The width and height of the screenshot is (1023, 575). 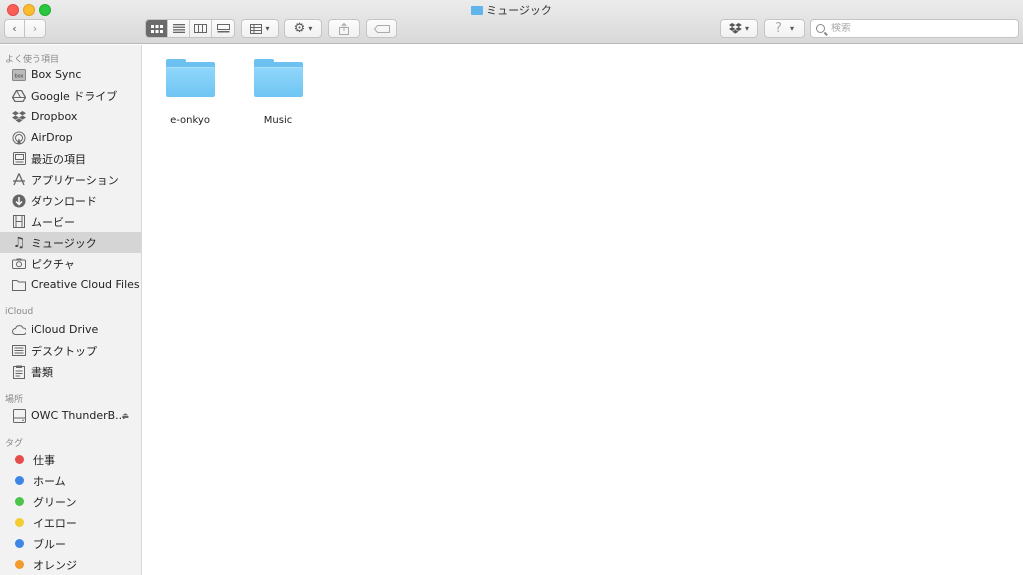 I want to click on sidebar-tag-blue: ブルー, so click(x=70, y=543).